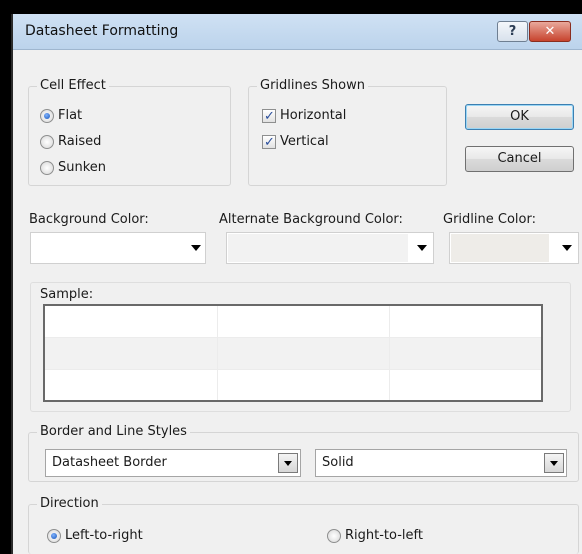 This screenshot has width=582, height=554. I want to click on gridlines-group: Gridlines Shown Horizontal Vertical, so click(347, 132).